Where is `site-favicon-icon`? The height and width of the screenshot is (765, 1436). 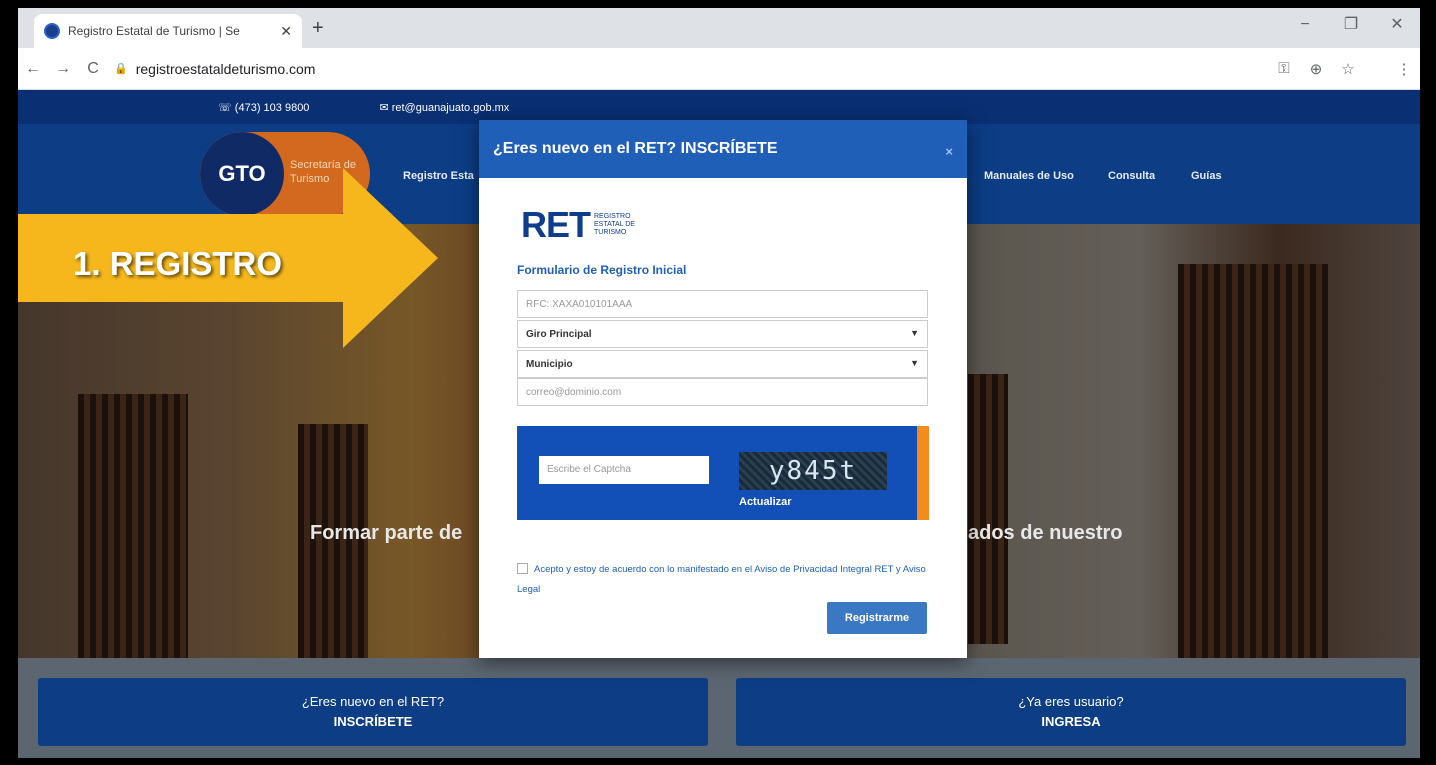 site-favicon-icon is located at coordinates (52, 31).